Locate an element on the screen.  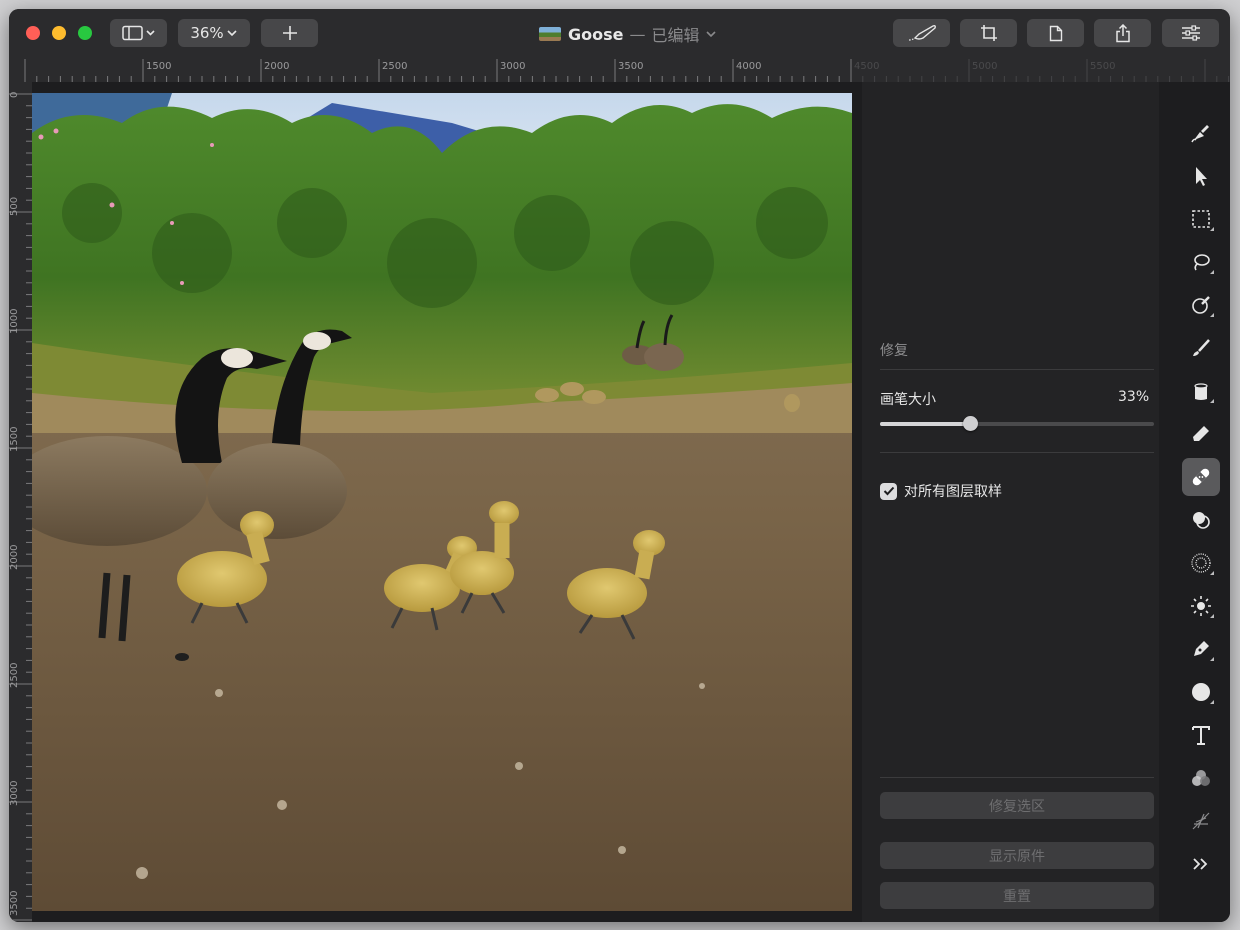
color-adjust-tool is located at coordinates (1201, 778).